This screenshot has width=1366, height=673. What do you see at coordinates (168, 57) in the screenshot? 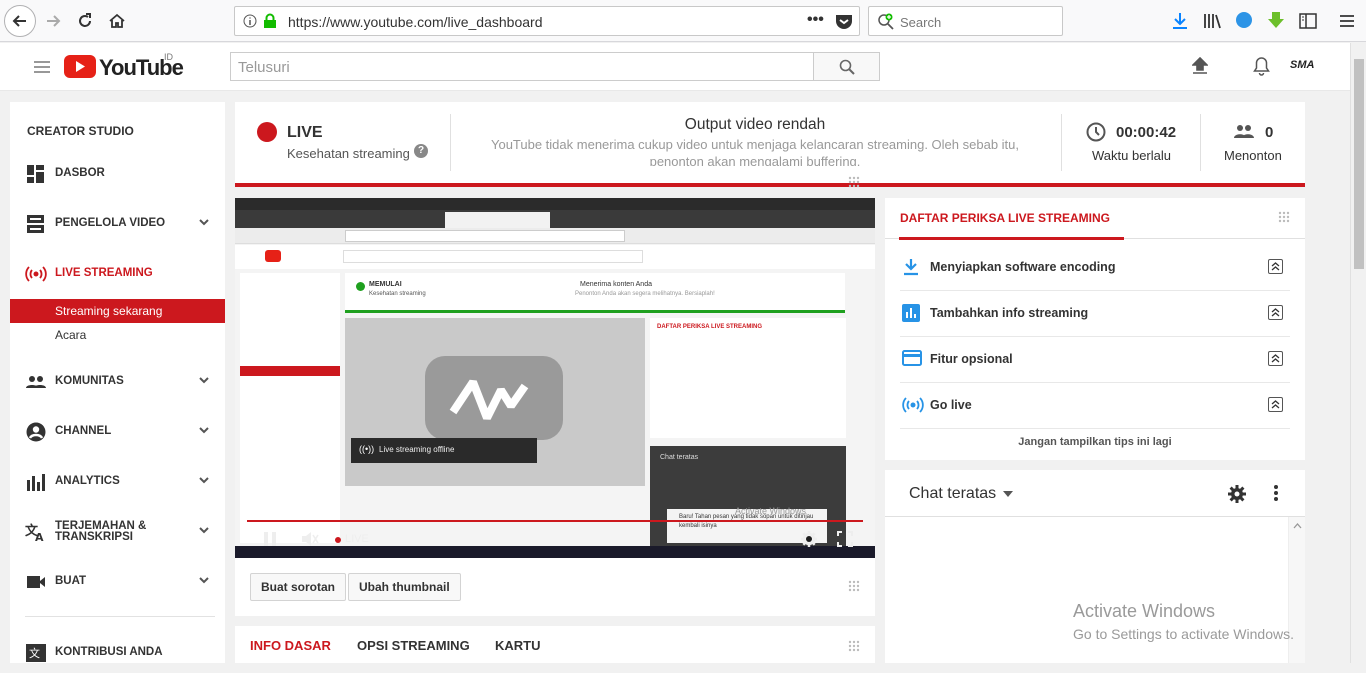
I see `region-label: ID` at bounding box center [168, 57].